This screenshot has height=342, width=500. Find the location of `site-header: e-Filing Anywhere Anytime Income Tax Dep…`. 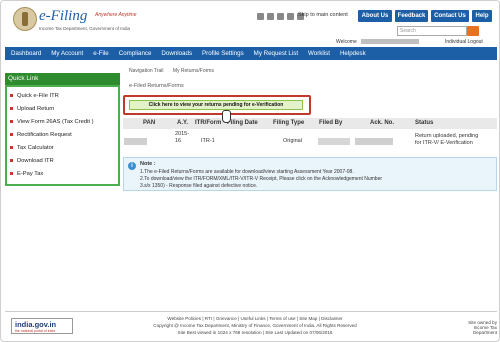

site-header: e-Filing Anywhere Anytime Income Tax Dep… is located at coordinates (250, 24).